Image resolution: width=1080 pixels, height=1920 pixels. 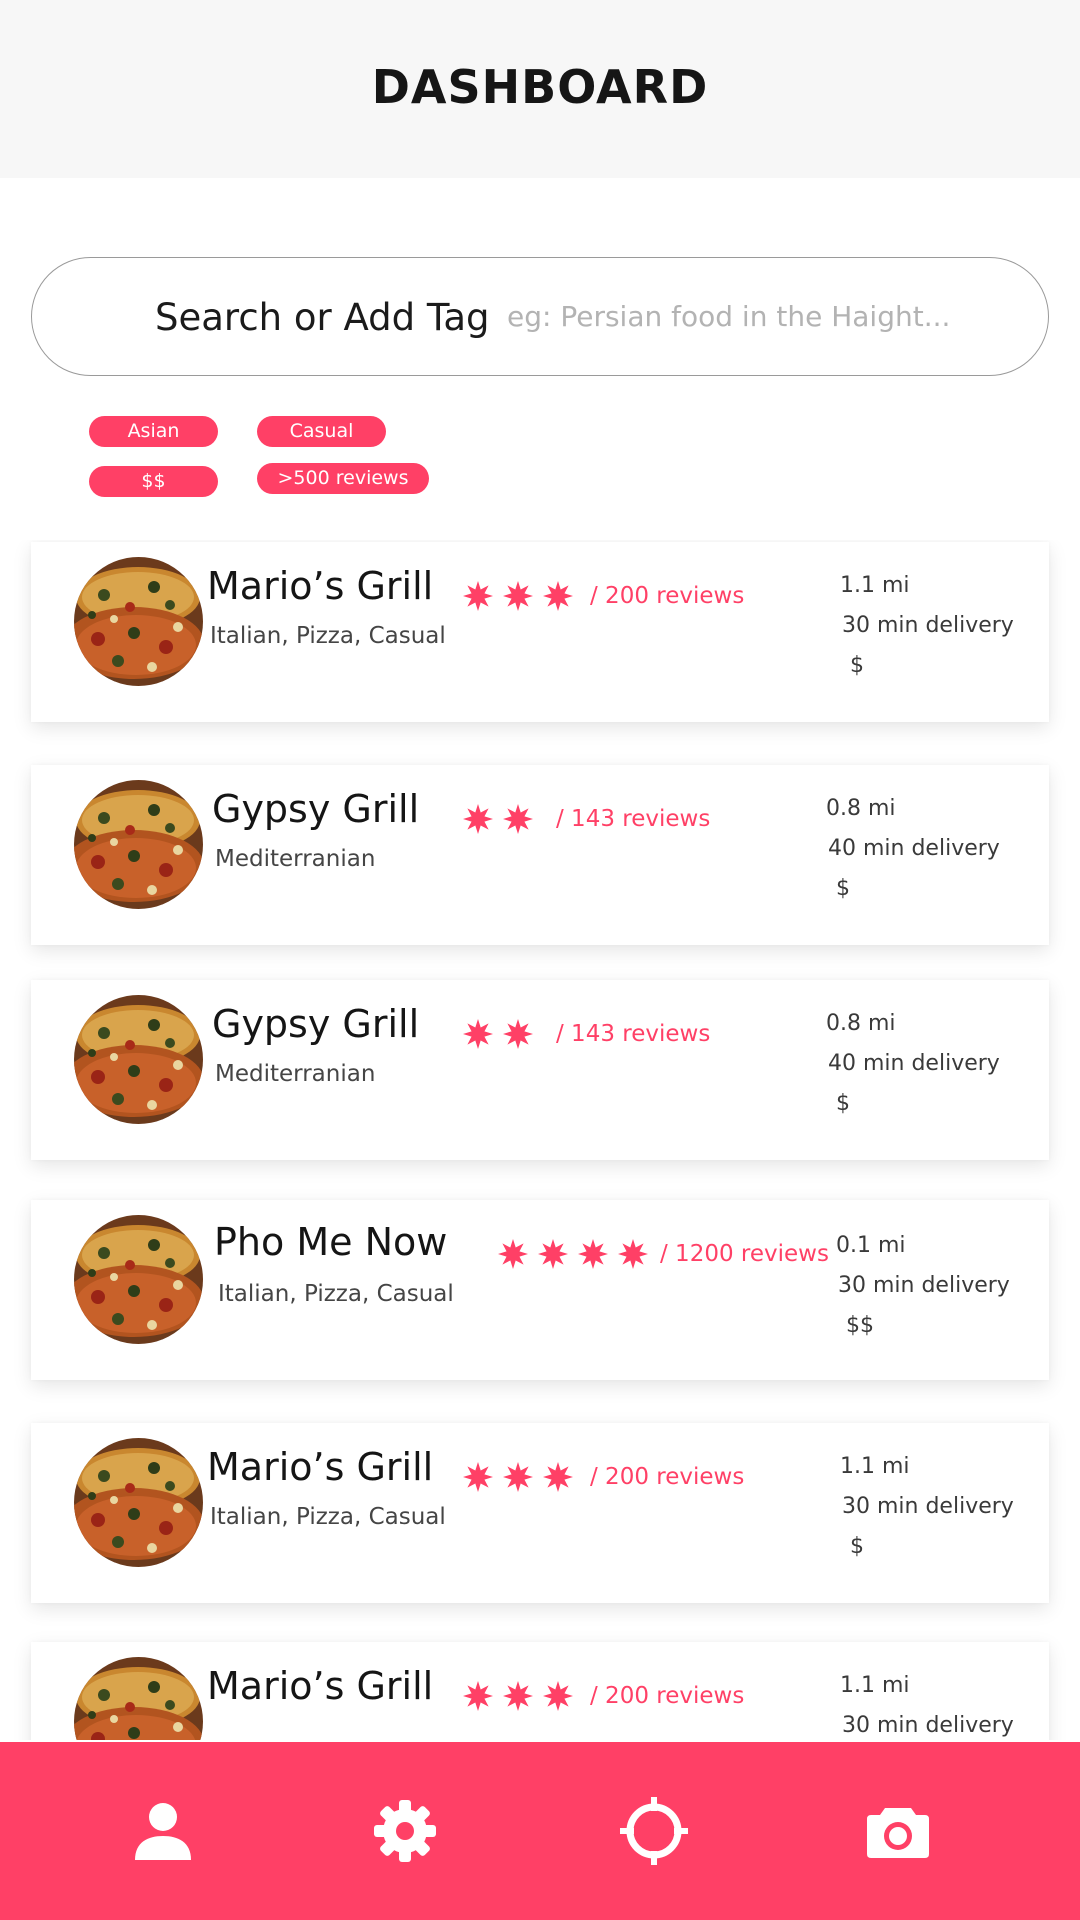 What do you see at coordinates (747, 316) in the screenshot?
I see `search-input` at bounding box center [747, 316].